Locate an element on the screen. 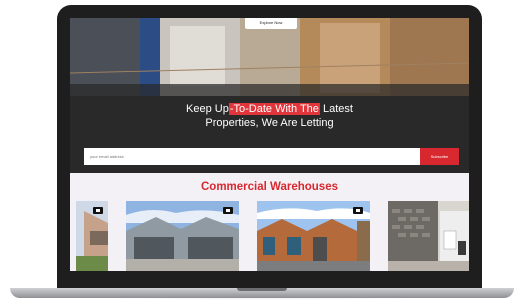 The image size is (524, 303). laptop-notch is located at coordinates (262, 289).